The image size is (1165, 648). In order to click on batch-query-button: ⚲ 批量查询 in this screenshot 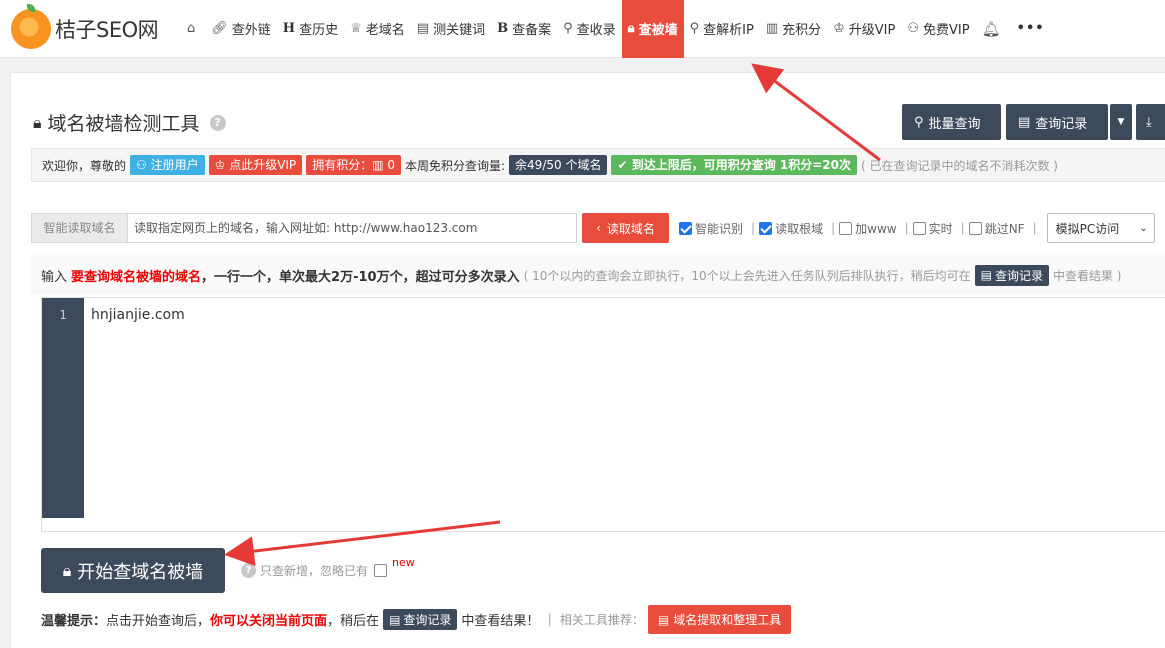, I will do `click(951, 122)`.